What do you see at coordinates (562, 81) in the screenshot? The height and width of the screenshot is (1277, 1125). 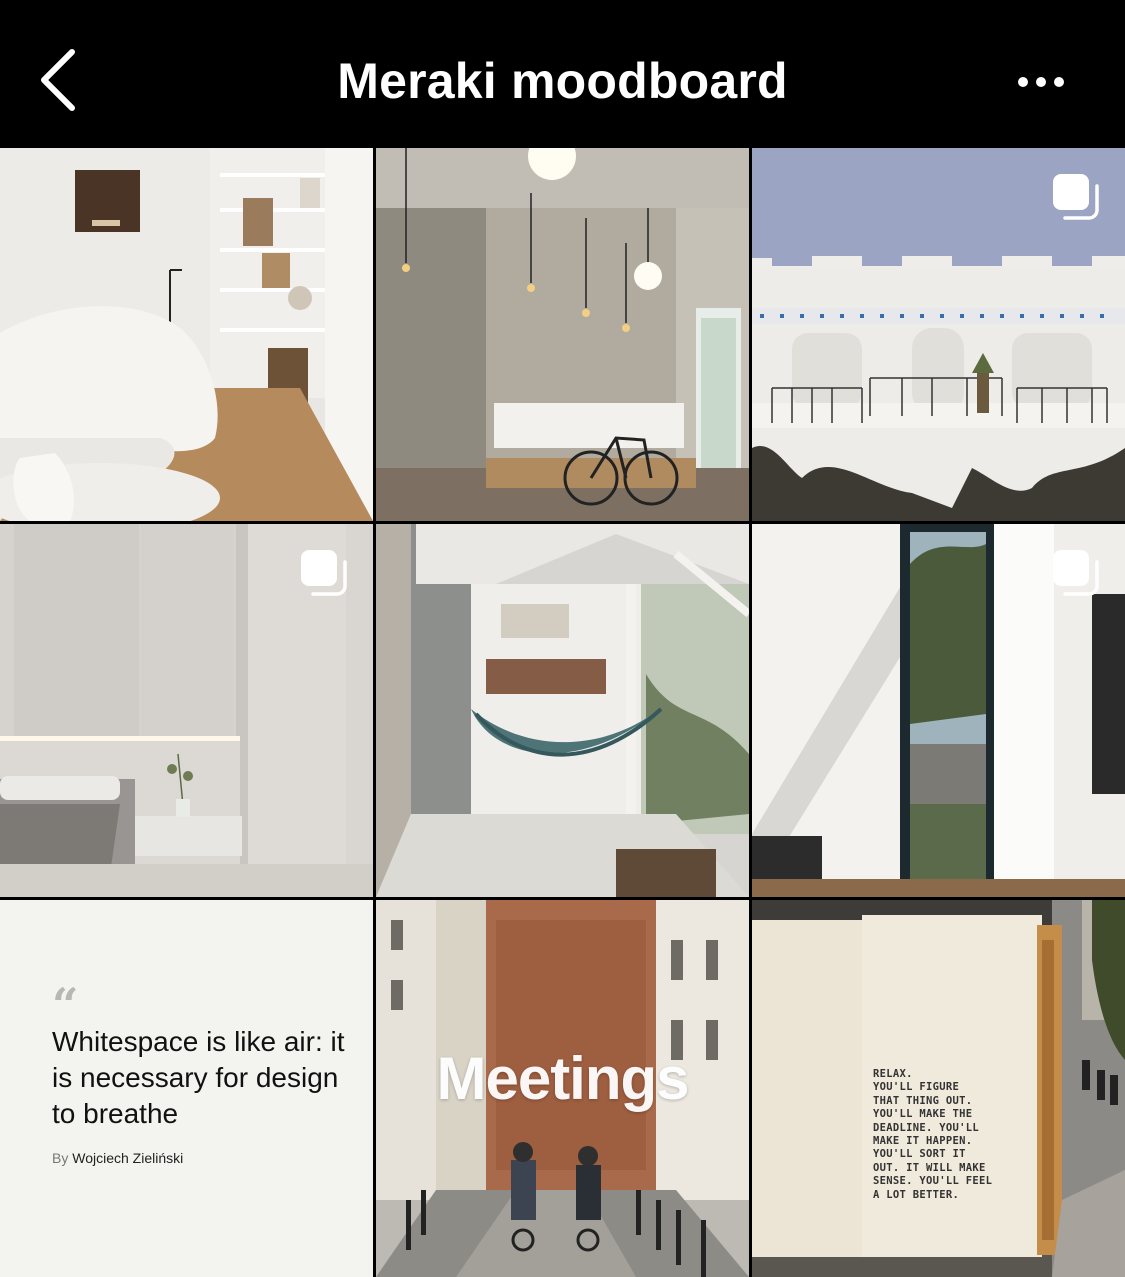 I see `board-title: Meraki moodboard` at bounding box center [562, 81].